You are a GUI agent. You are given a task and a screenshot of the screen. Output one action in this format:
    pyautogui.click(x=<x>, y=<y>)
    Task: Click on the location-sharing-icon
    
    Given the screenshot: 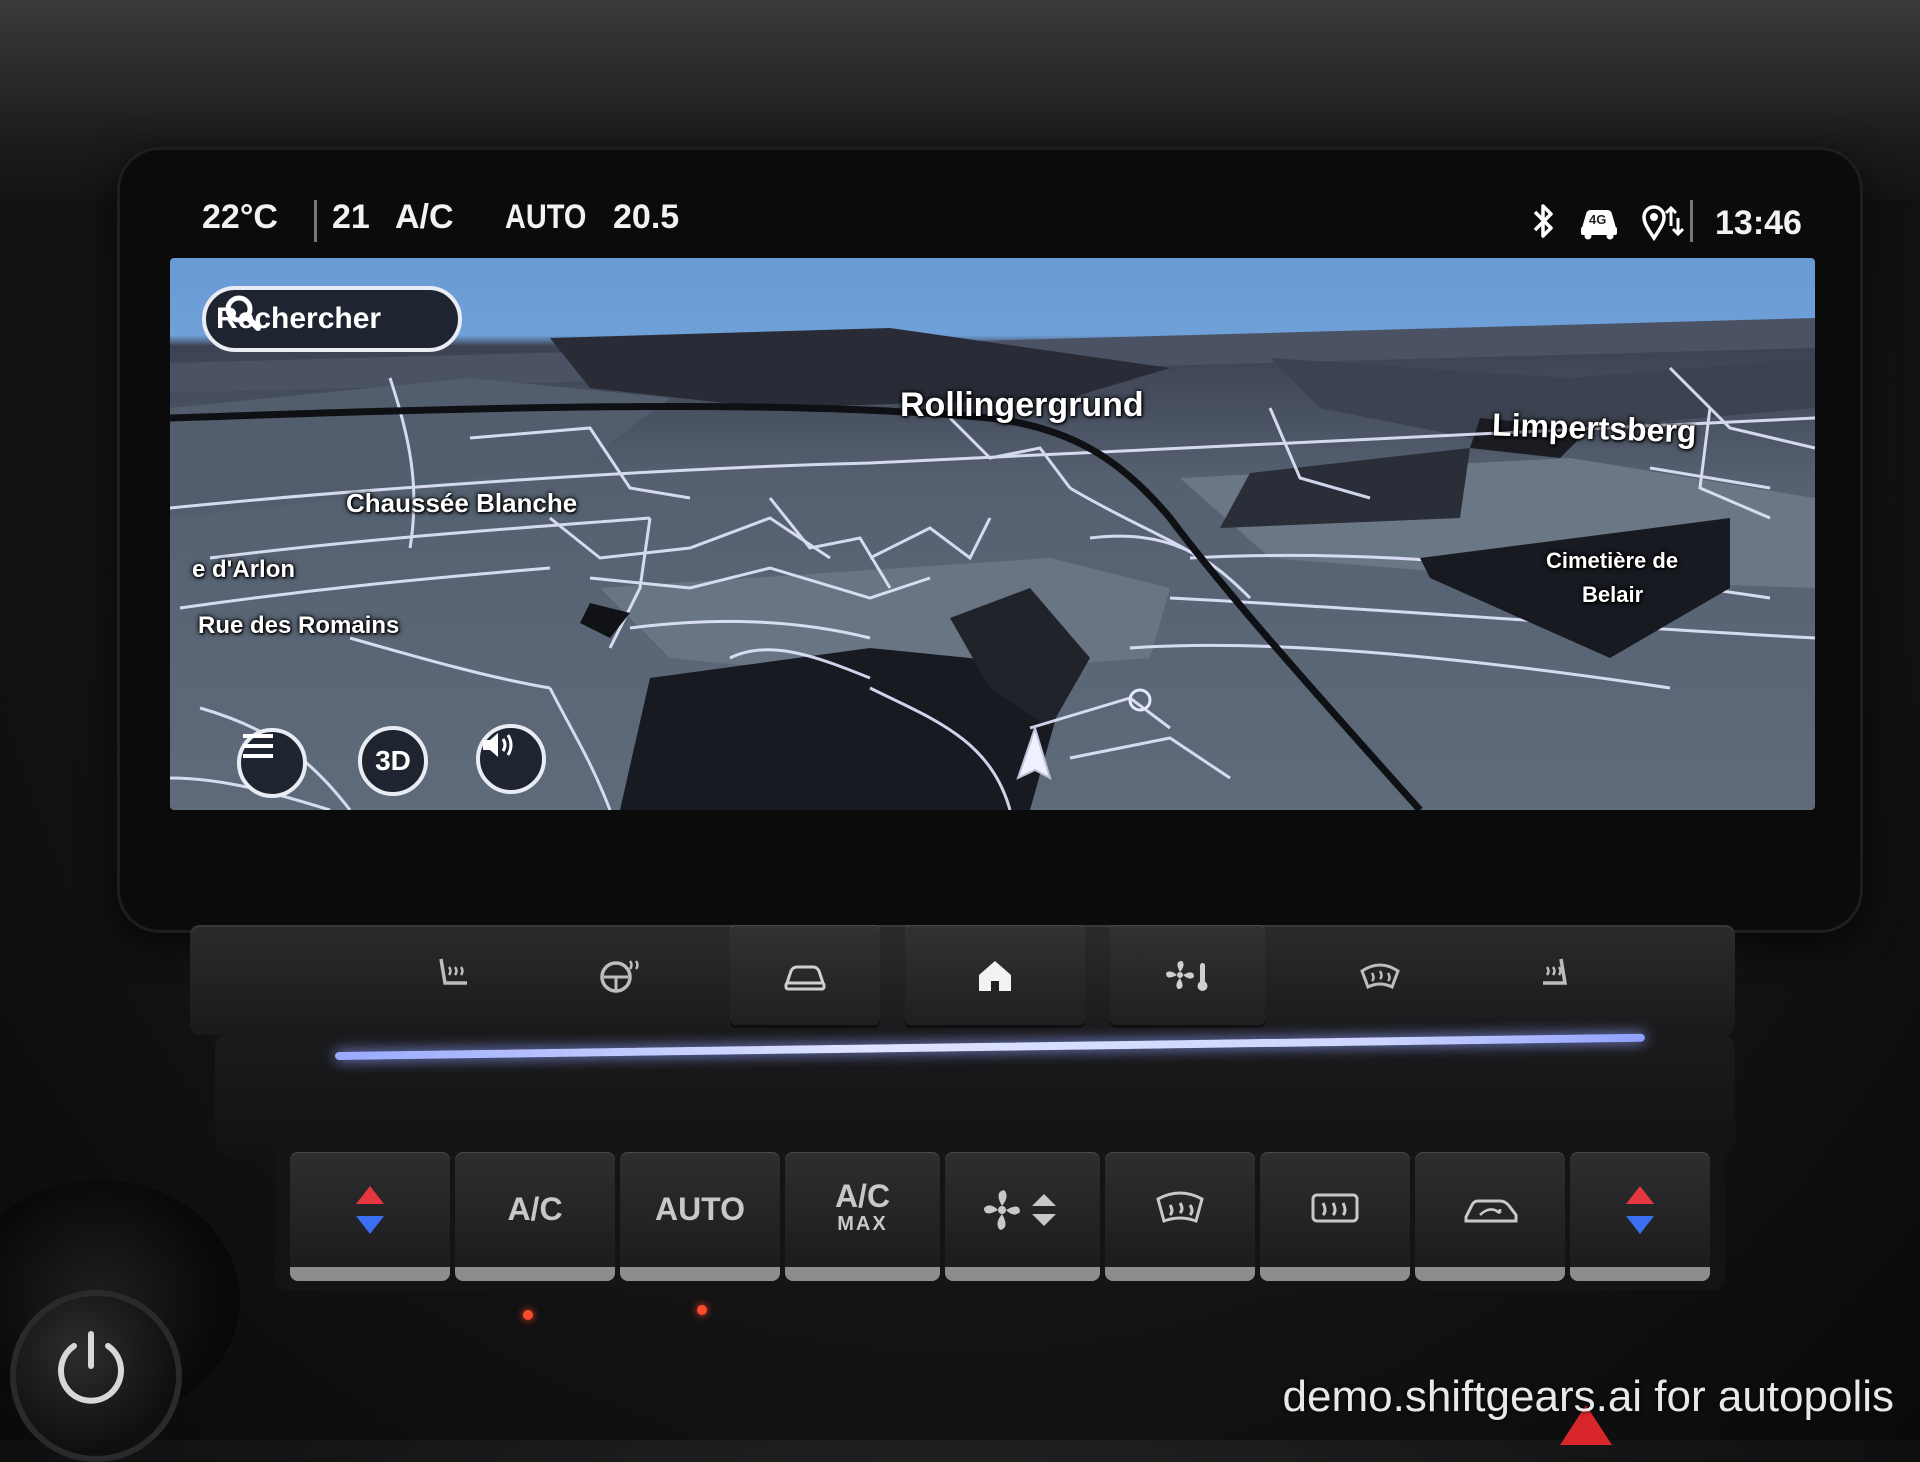 What is the action you would take?
    pyautogui.click(x=1663, y=223)
    